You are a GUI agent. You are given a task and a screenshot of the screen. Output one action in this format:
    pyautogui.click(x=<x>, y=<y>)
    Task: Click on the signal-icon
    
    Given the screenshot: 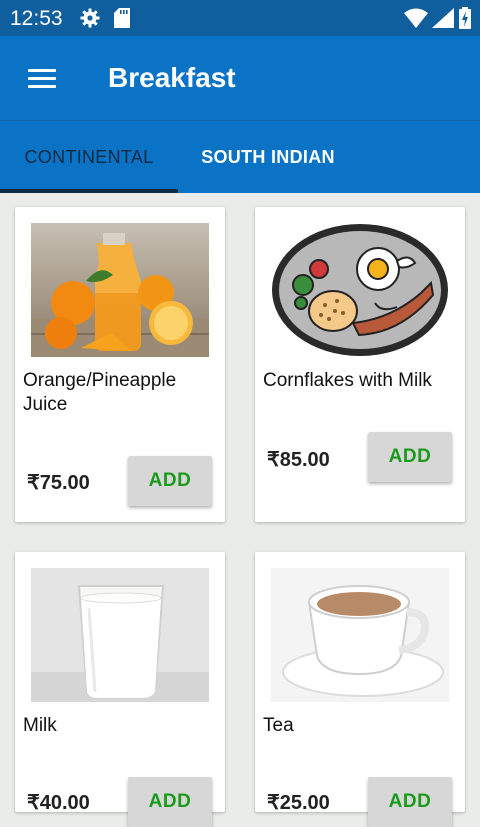 What is the action you would take?
    pyautogui.click(x=443, y=18)
    